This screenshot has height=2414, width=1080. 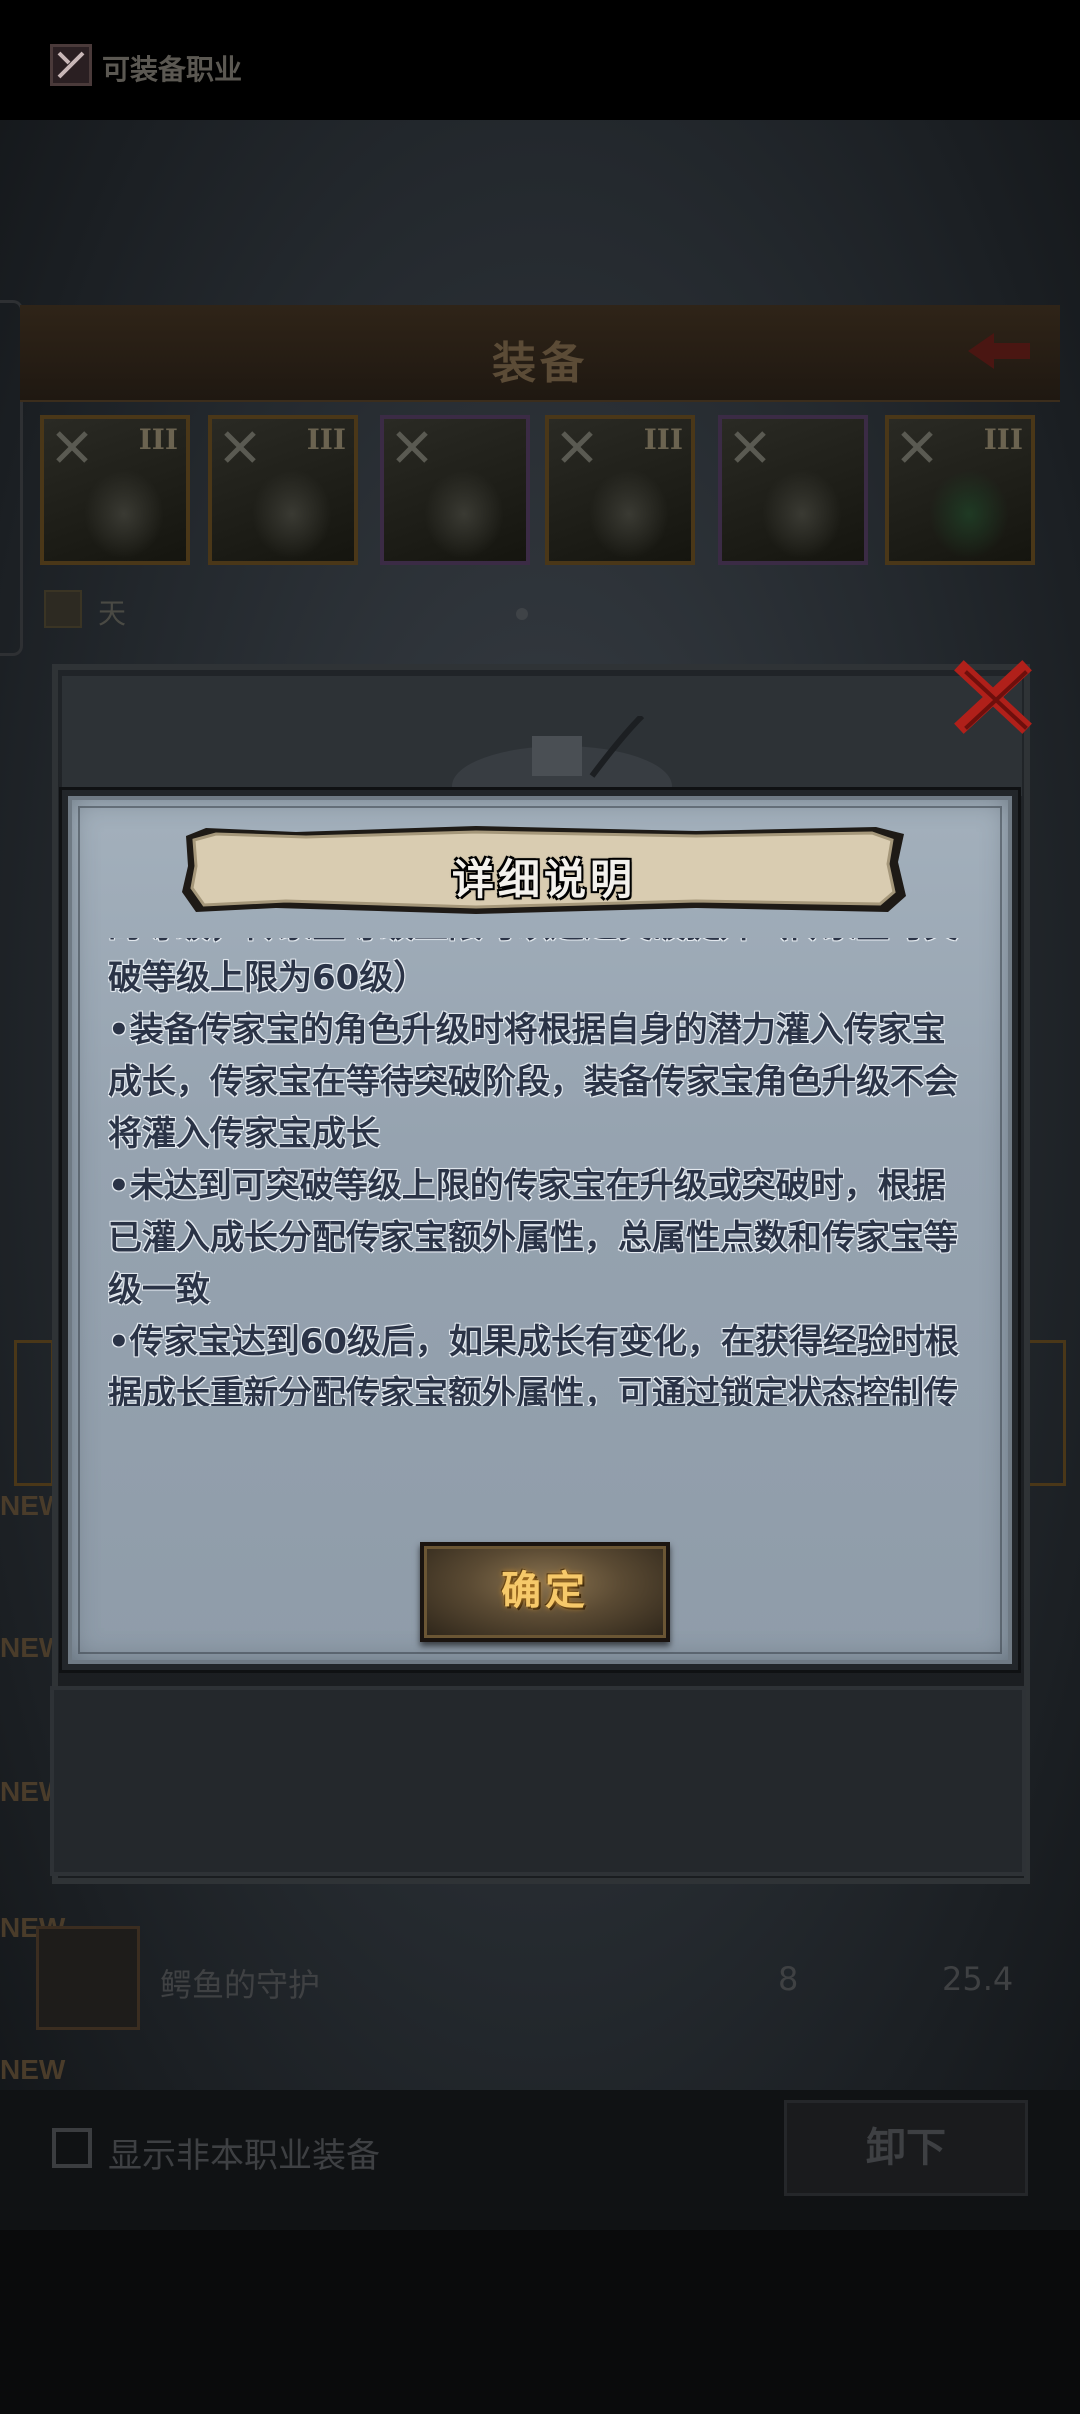 I want to click on show-other-class-label: 显示非本职业装备, so click(x=244, y=2156).